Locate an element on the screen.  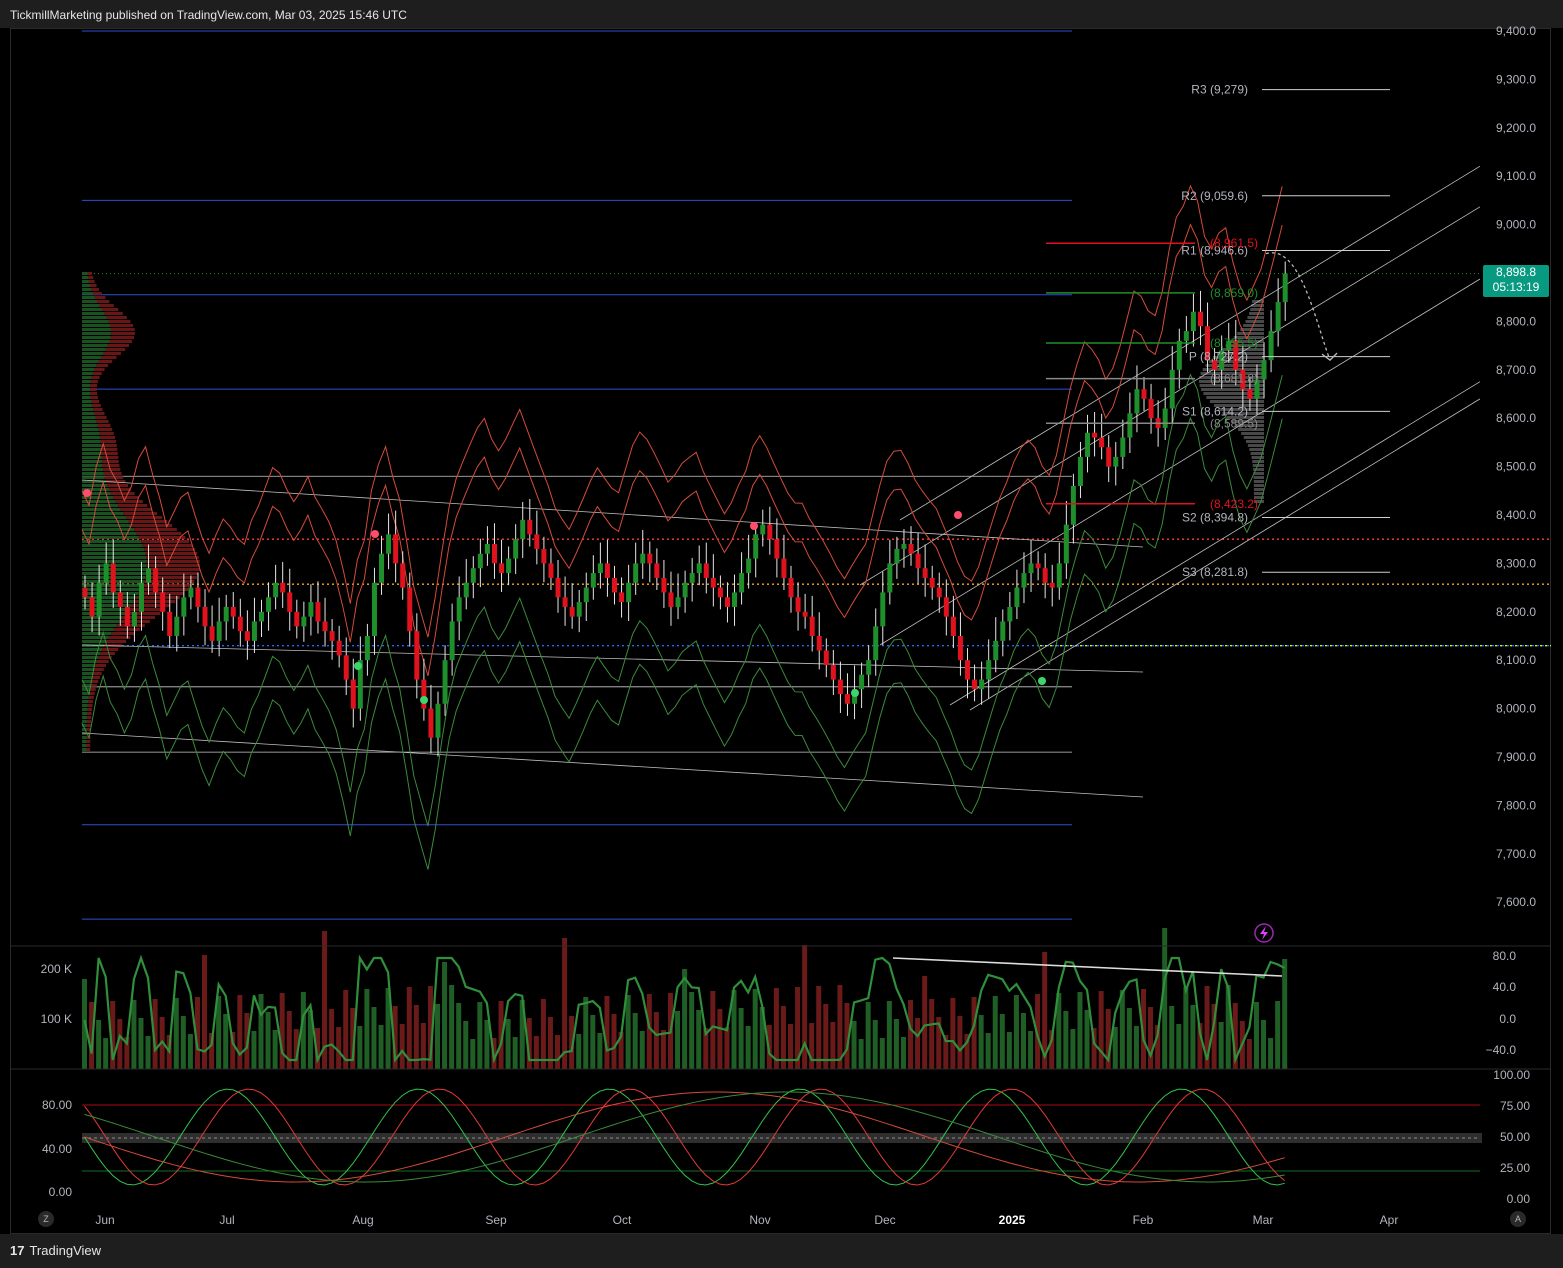
pivot-label: P (8,727.2) is located at coordinates (1218, 357).